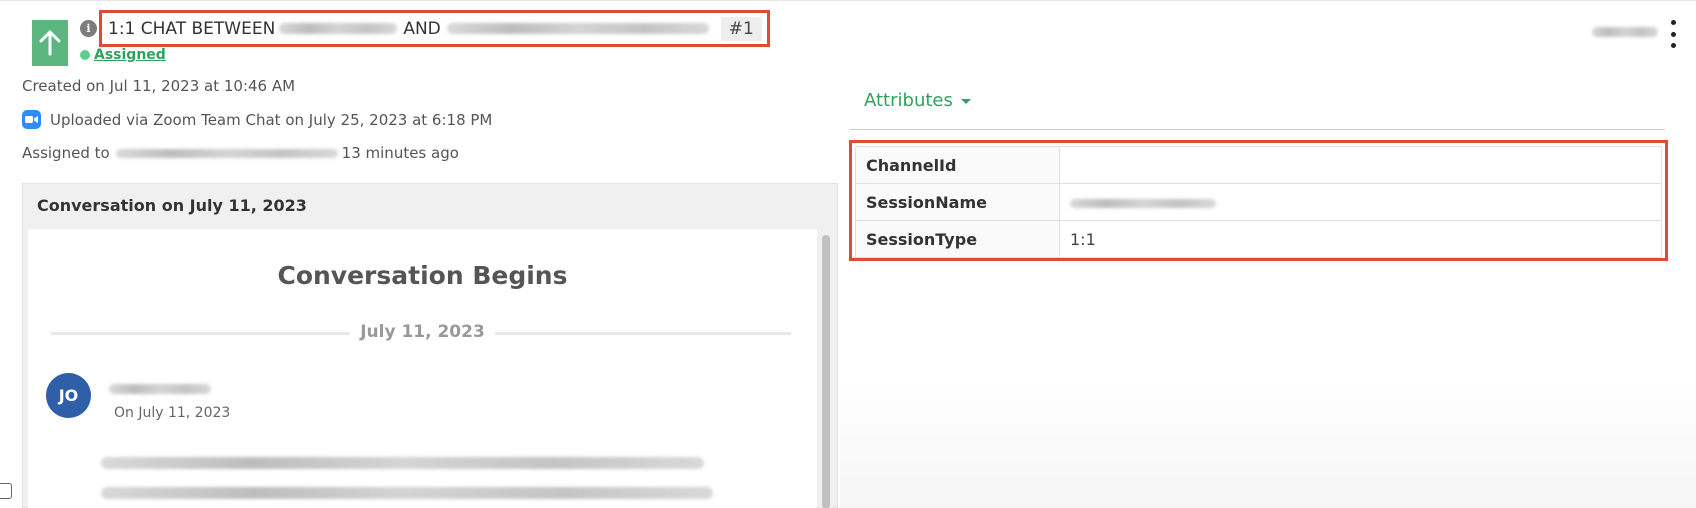  What do you see at coordinates (422, 28) in the screenshot?
I see `title-and: AND` at bounding box center [422, 28].